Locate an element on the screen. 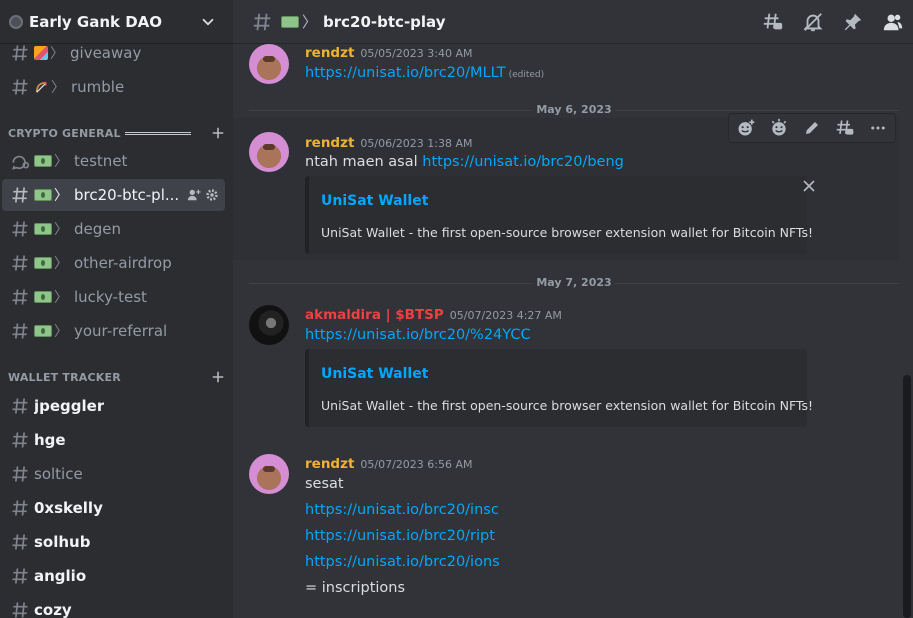 The height and width of the screenshot is (618, 913). invite-member-icon is located at coordinates (194, 195).